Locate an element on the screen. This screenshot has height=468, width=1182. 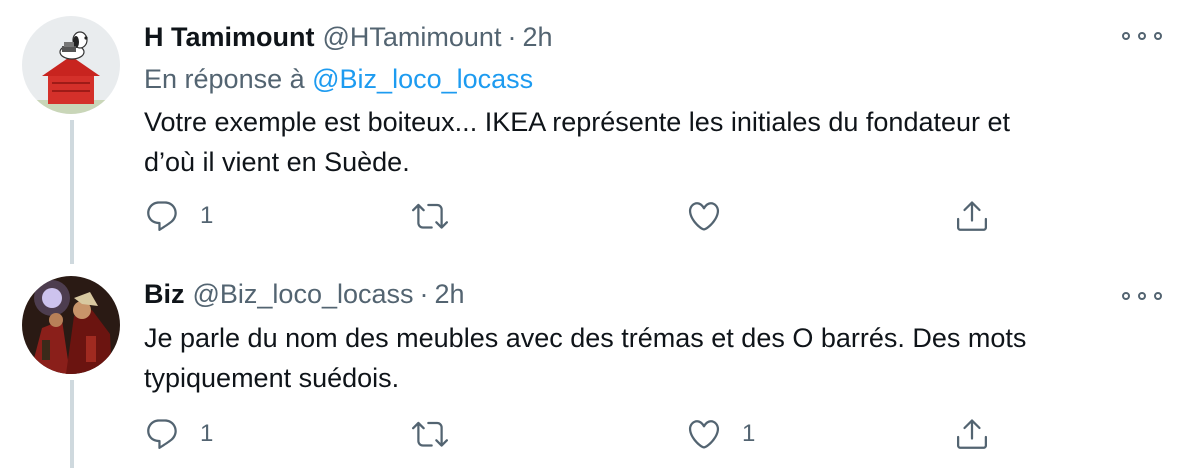
reply-mention-link: @Biz_loco_locass is located at coordinates (422, 79).